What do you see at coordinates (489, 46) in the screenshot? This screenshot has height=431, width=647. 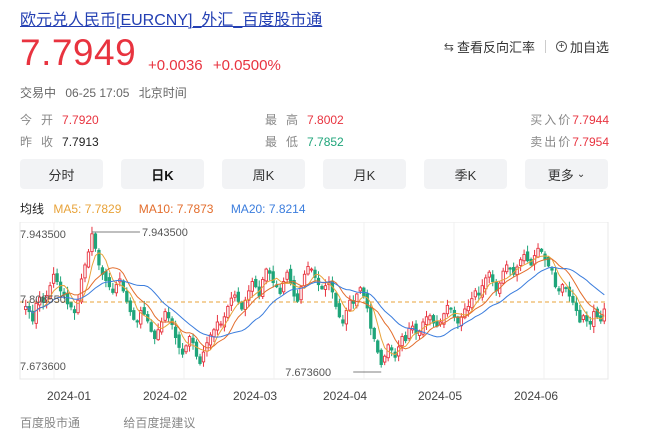 I see `reverse-rate-button: ⇆ 查看反向汇率` at bounding box center [489, 46].